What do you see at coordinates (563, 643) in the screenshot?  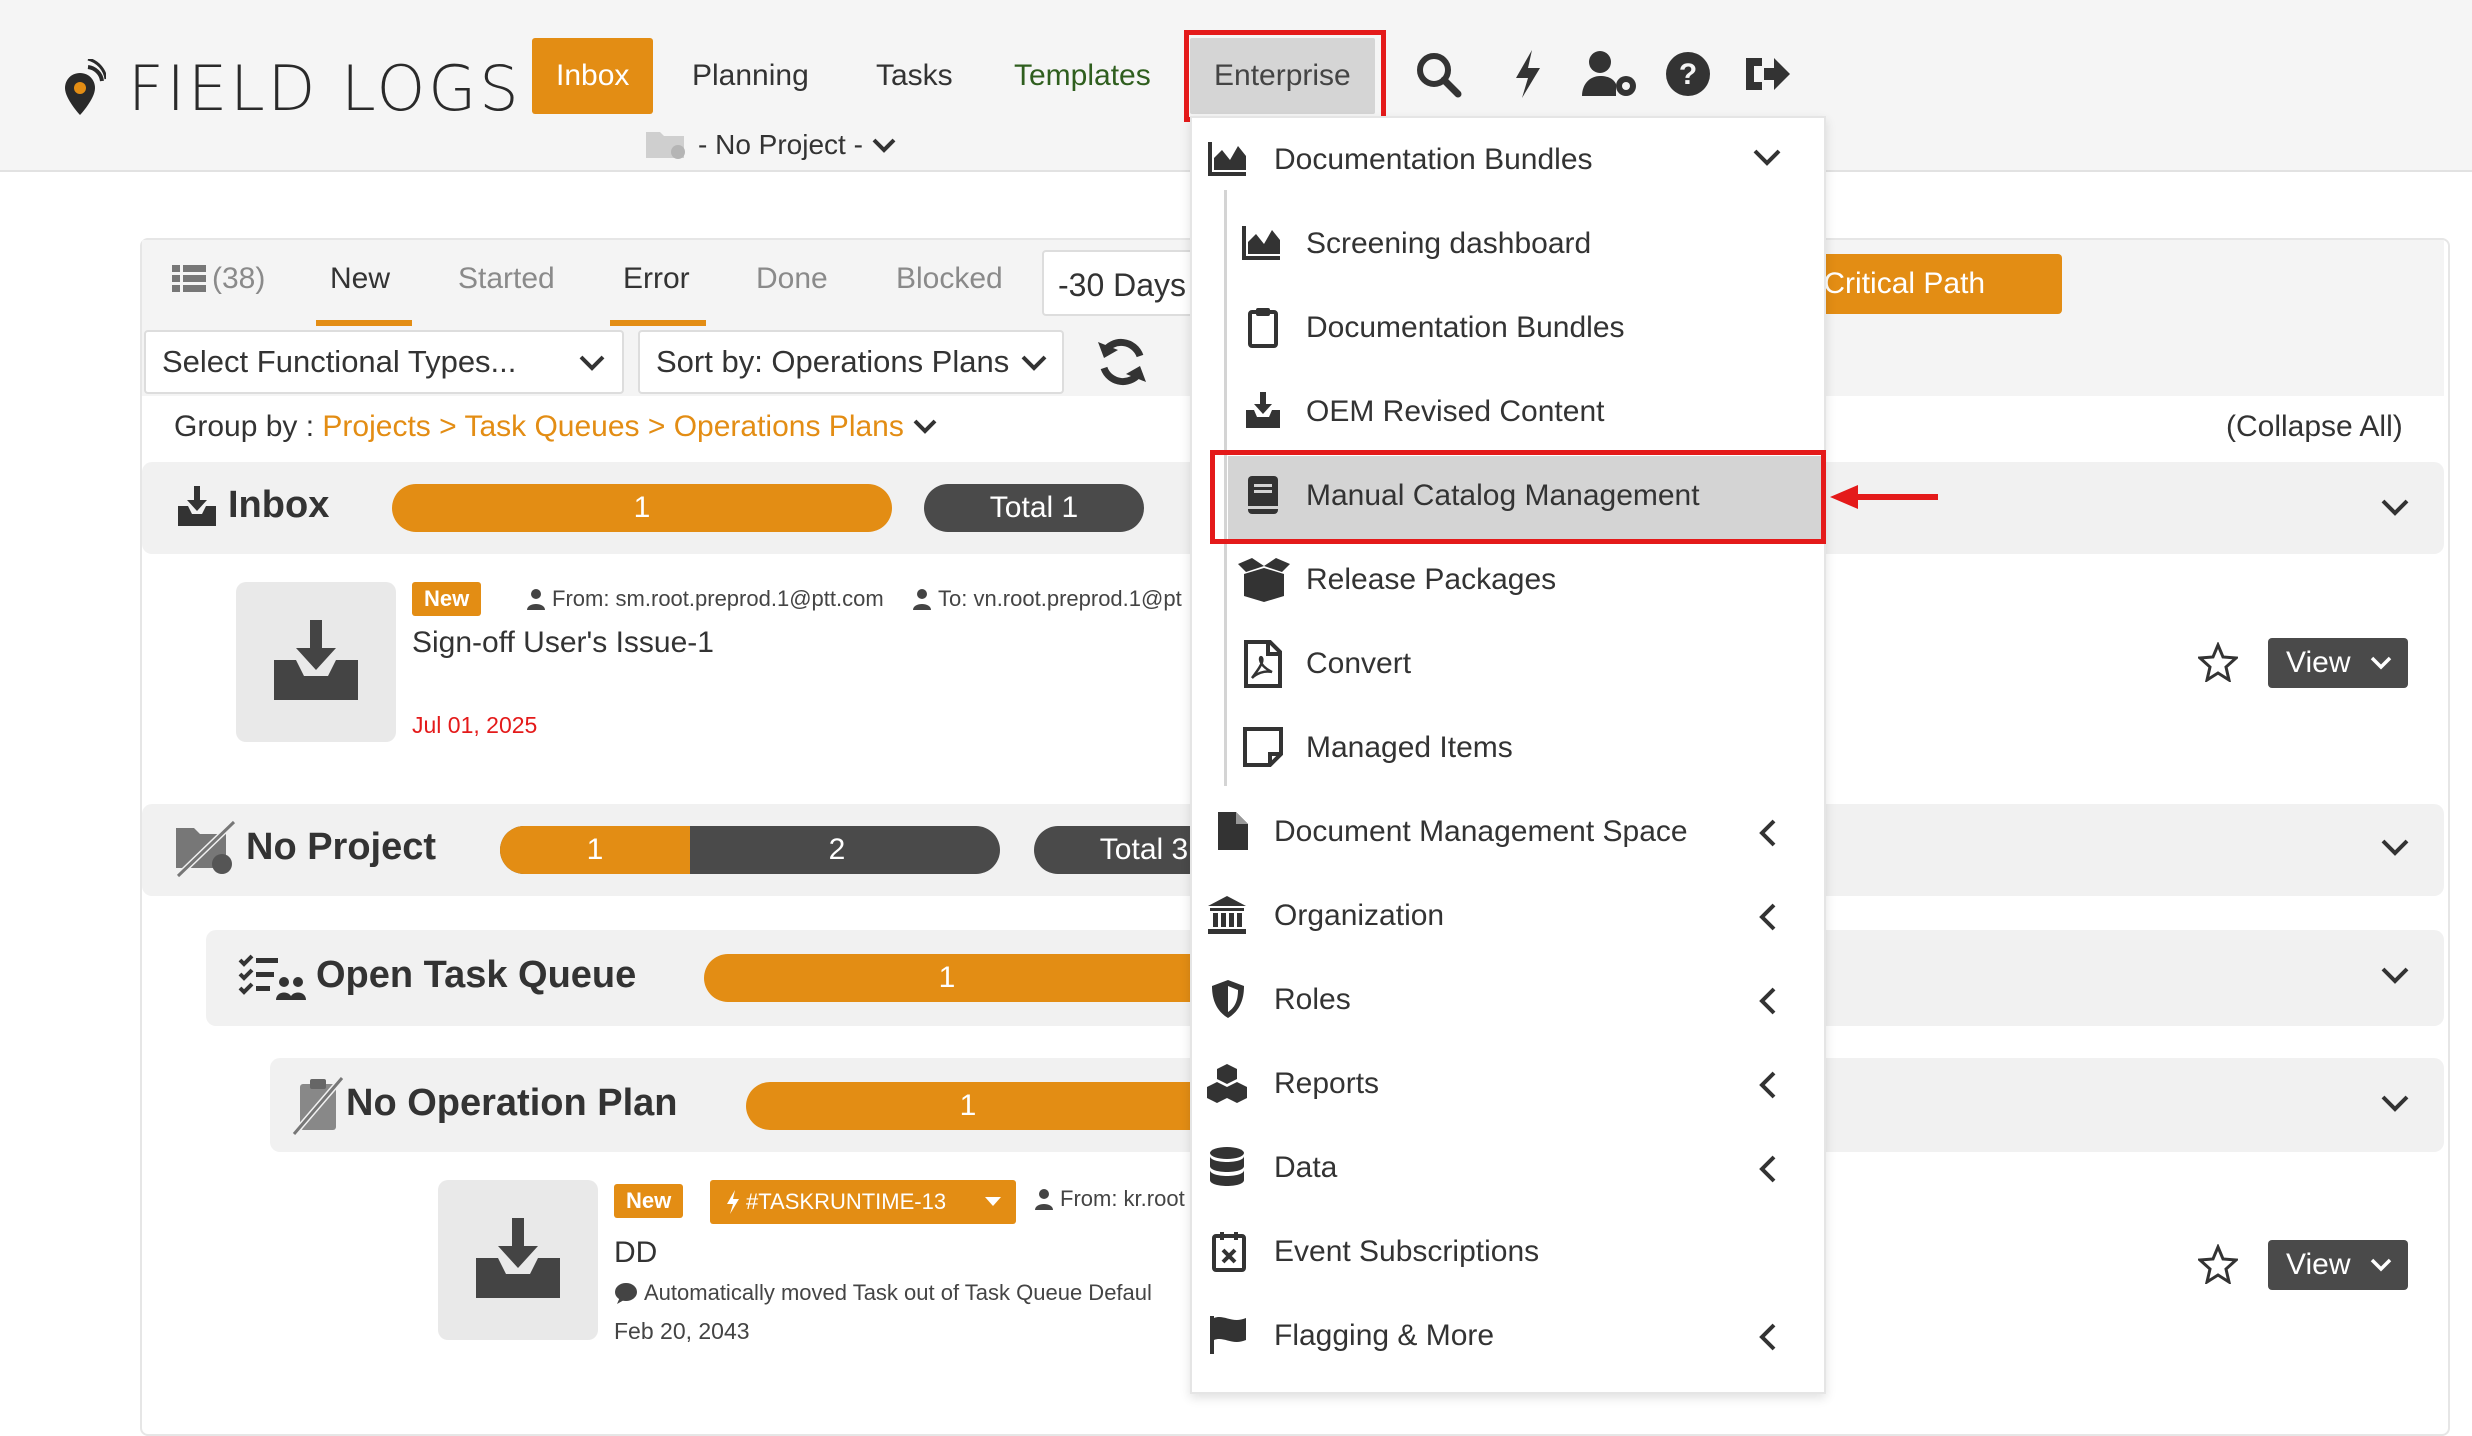 I see `item-title: Sign-off User's Issue-1` at bounding box center [563, 643].